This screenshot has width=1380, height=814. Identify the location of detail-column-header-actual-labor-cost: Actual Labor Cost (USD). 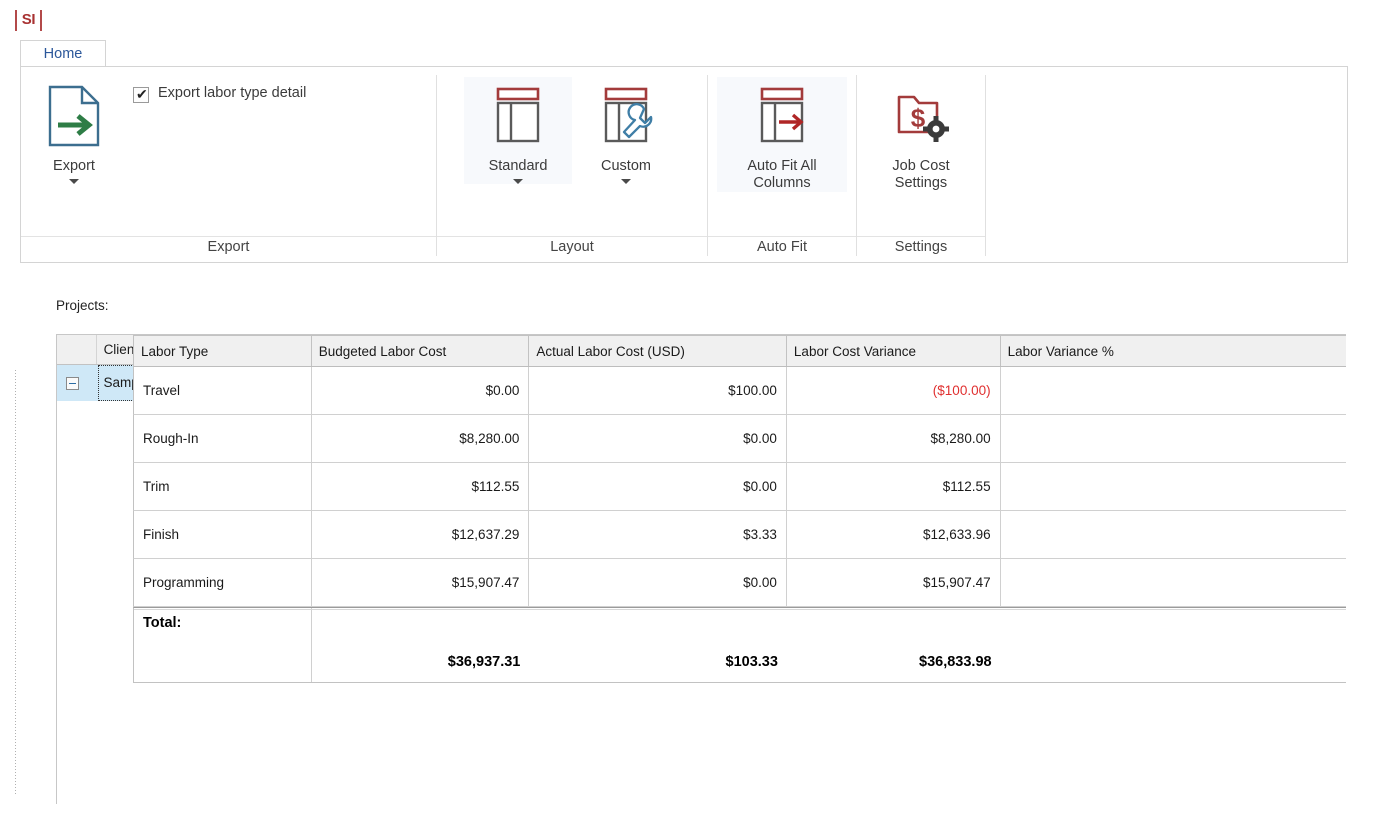
(658, 351).